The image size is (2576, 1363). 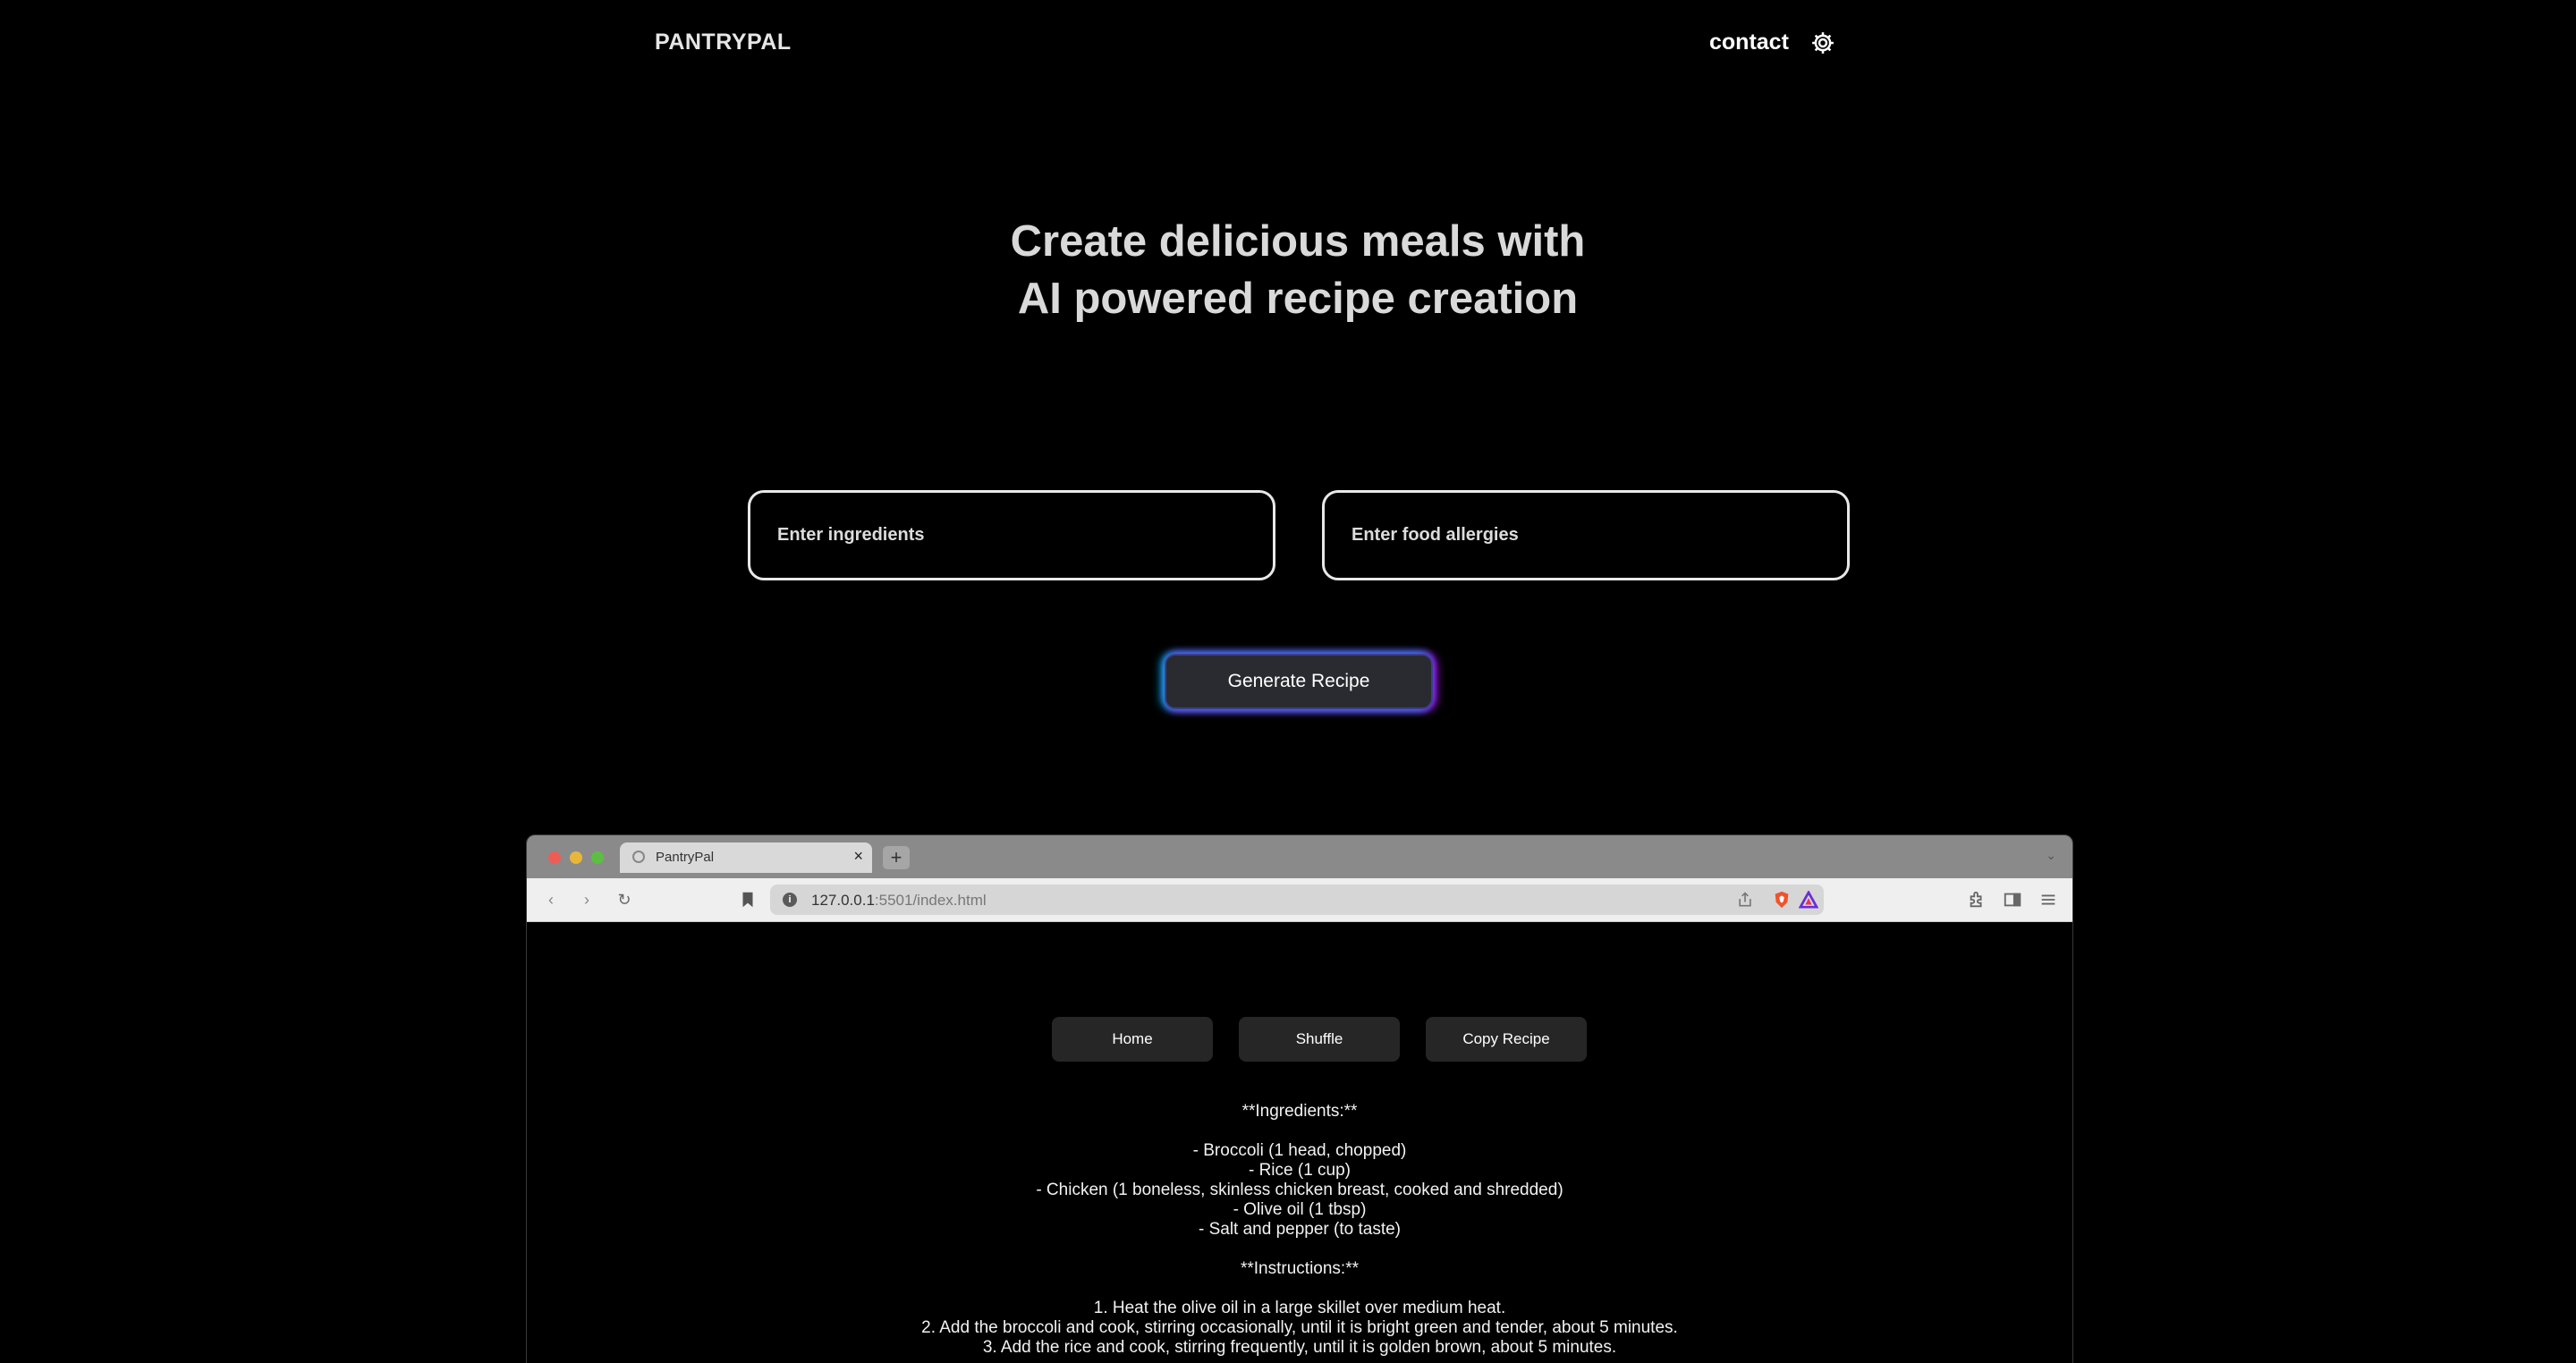 I want to click on list-item: - Olive oil (1 tbsp), so click(x=1300, y=1209).